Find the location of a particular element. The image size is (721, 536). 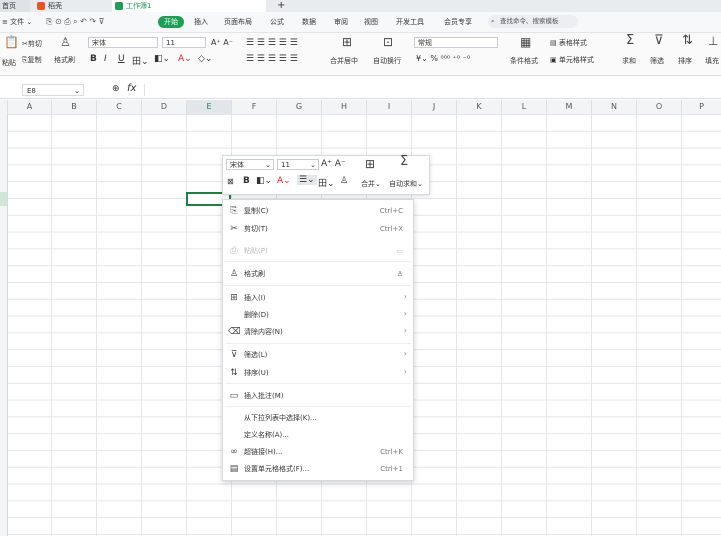

mini-merge-icon: ⊞ is located at coordinates (370, 164).